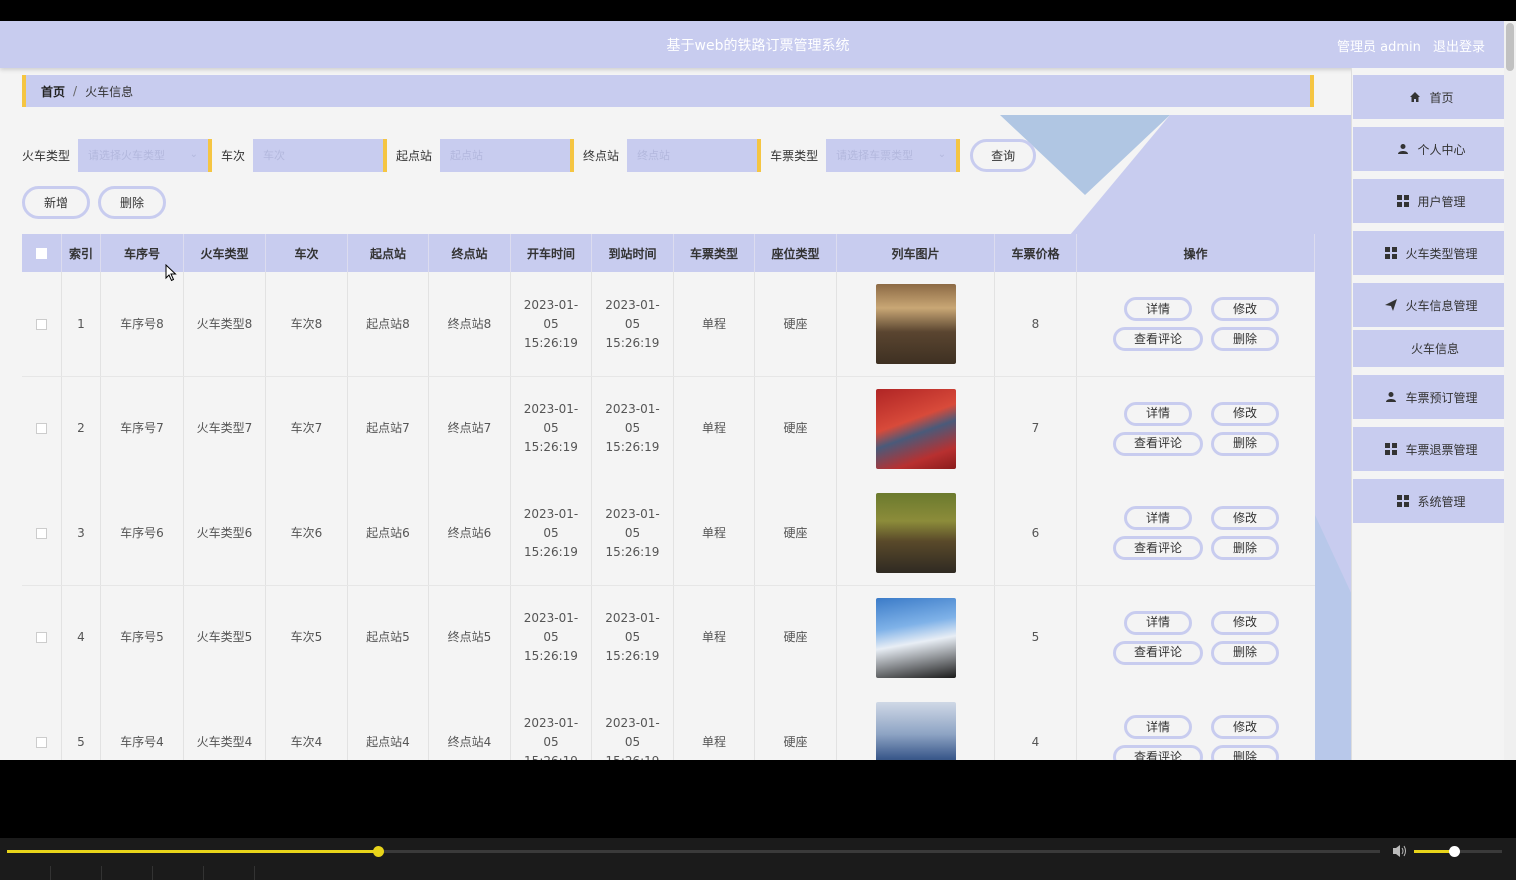 This screenshot has width=1516, height=880. What do you see at coordinates (694, 155) in the screenshot?
I see `end-station-input: 终点站` at bounding box center [694, 155].